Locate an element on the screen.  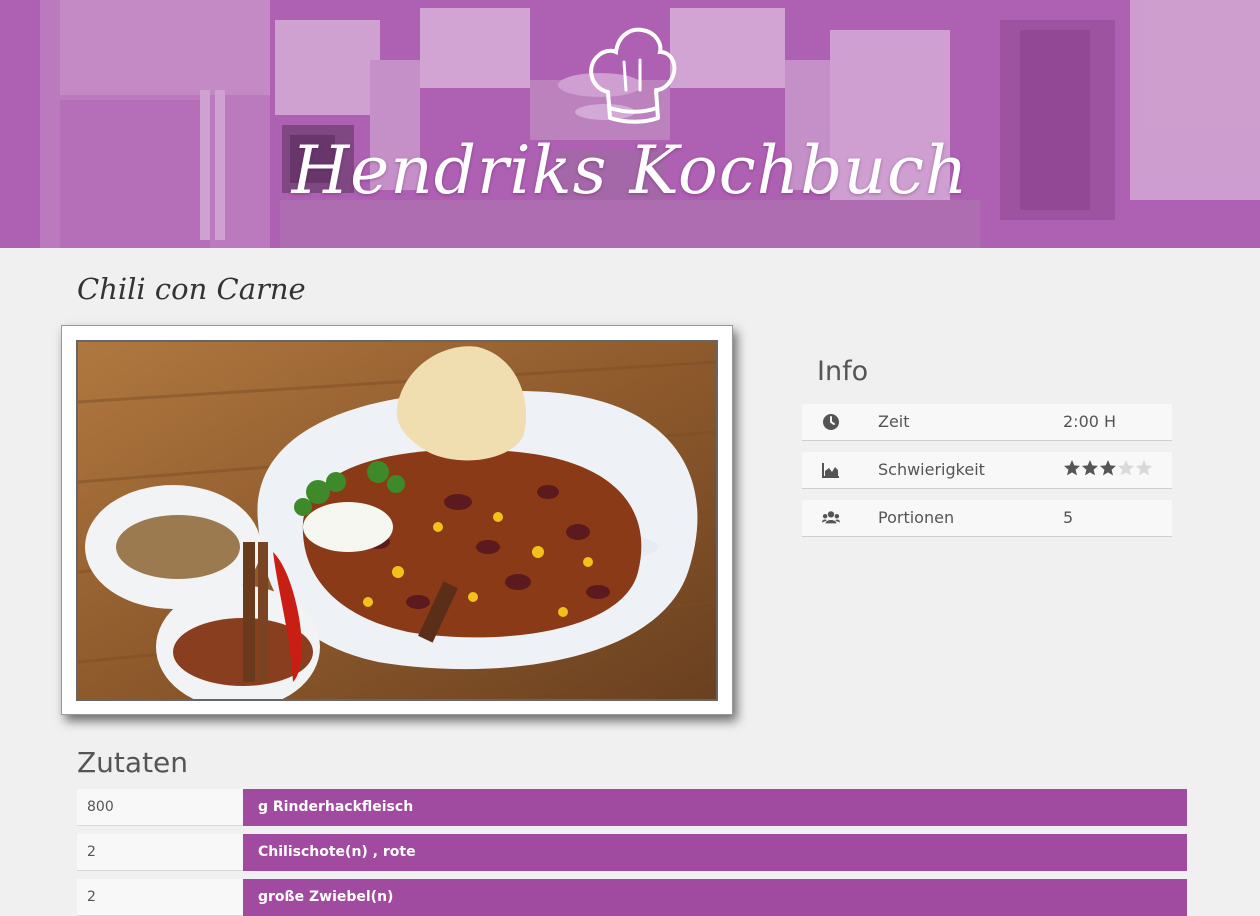
ingredient-name: g Rinderhackfleisch is located at coordinates (715, 807).